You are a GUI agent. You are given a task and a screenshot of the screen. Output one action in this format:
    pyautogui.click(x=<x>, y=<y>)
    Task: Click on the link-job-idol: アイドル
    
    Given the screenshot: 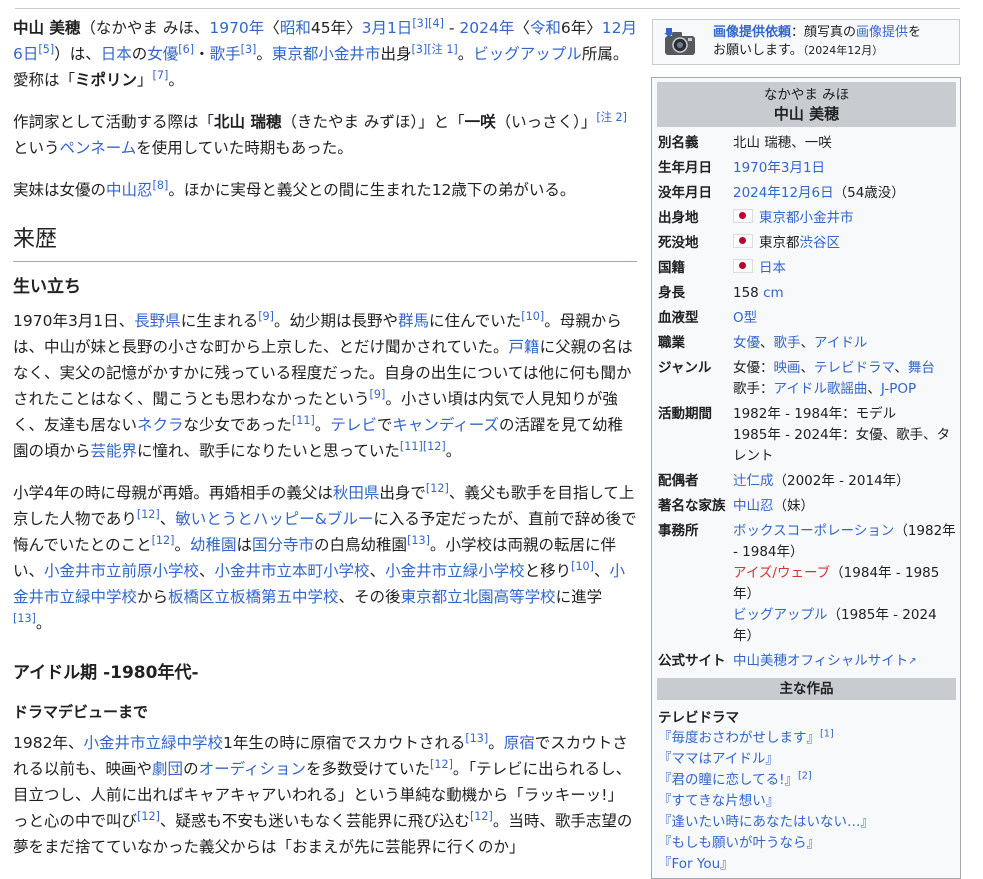 What is the action you would take?
    pyautogui.click(x=840, y=343)
    